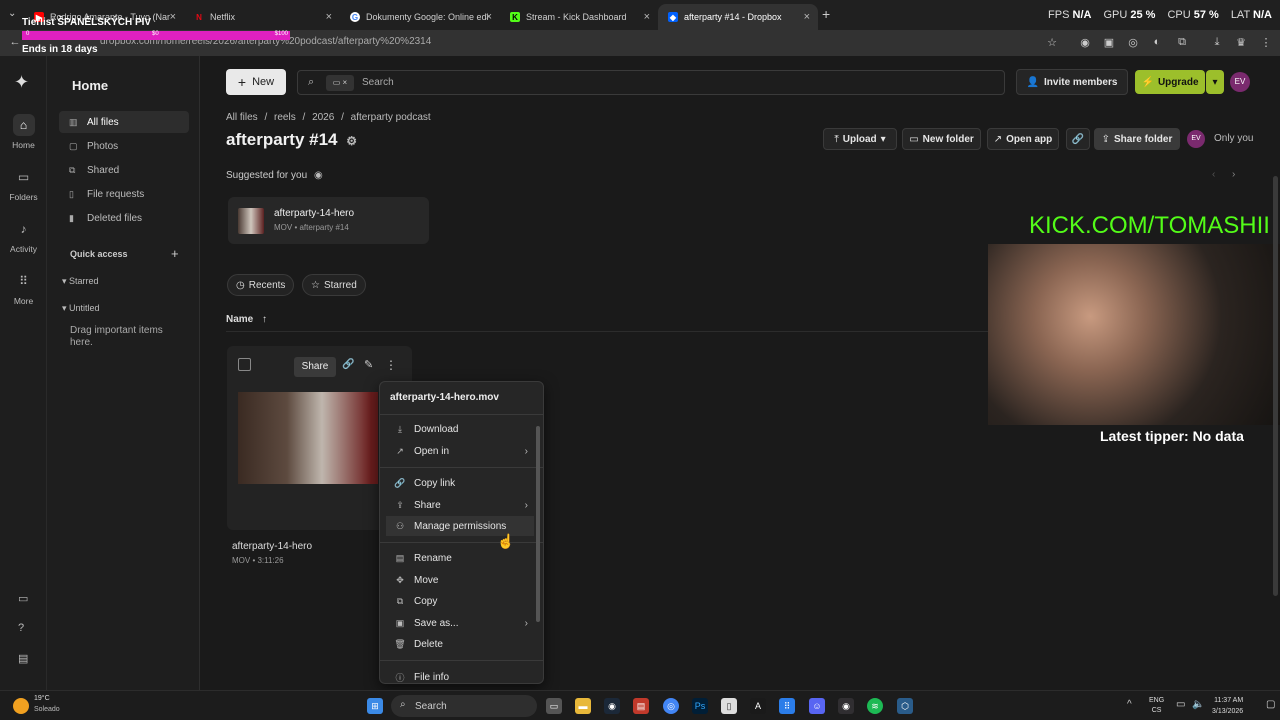 The image size is (1280, 720). What do you see at coordinates (81, 308) in the screenshot?
I see `untitled-group: ▾ Untitled` at bounding box center [81, 308].